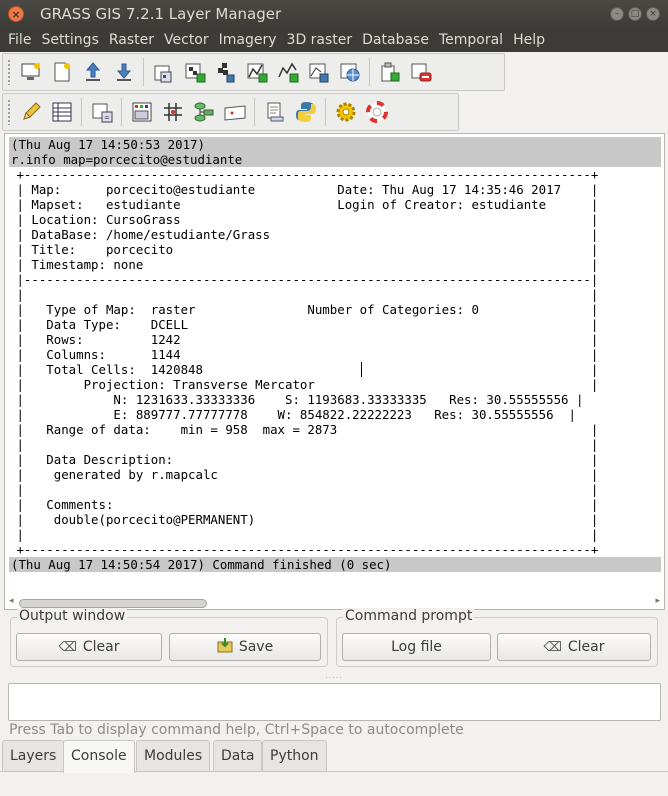  Describe the element at coordinates (420, 72) in the screenshot. I see `remove-layer-icon` at that location.